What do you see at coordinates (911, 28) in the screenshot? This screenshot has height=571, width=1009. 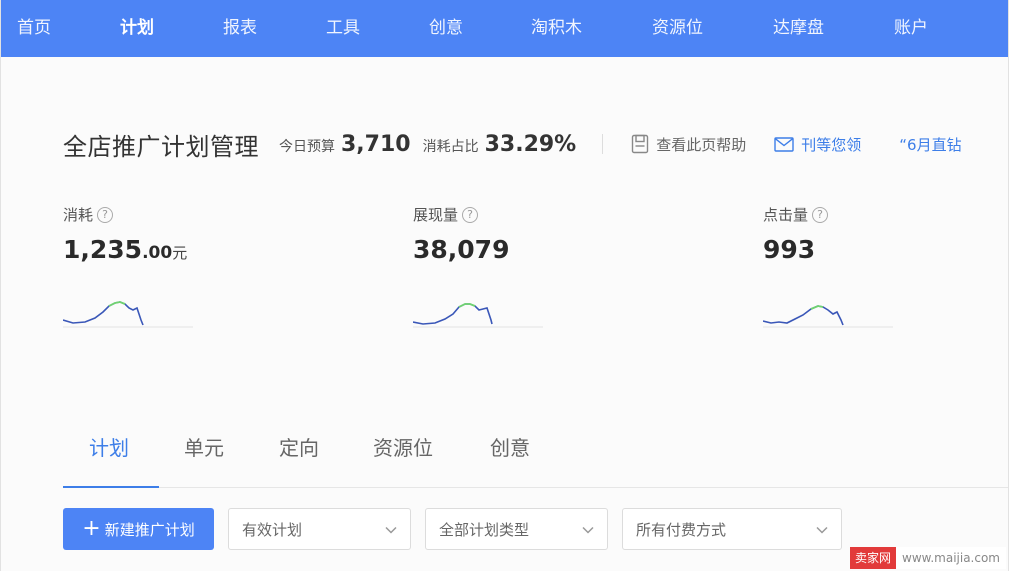 I see `nav-item-account: 账户` at bounding box center [911, 28].